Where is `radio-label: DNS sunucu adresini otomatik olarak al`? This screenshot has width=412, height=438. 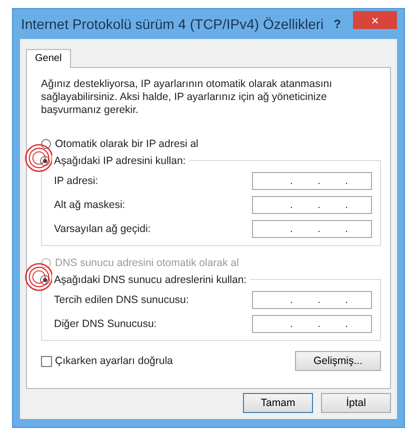
radio-label: DNS sunucu adresini otomatik olarak al is located at coordinates (146, 262).